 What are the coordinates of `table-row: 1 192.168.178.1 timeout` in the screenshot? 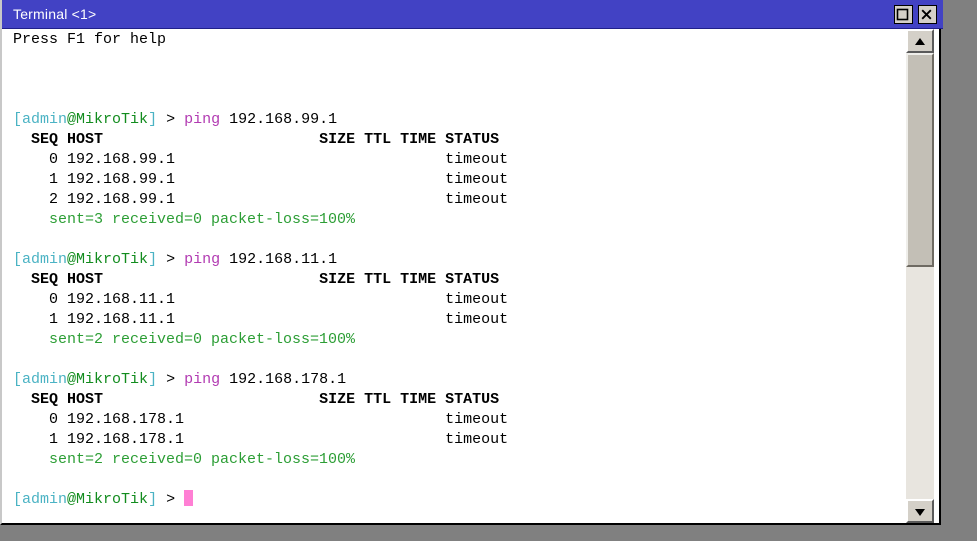 It's located at (458, 440).